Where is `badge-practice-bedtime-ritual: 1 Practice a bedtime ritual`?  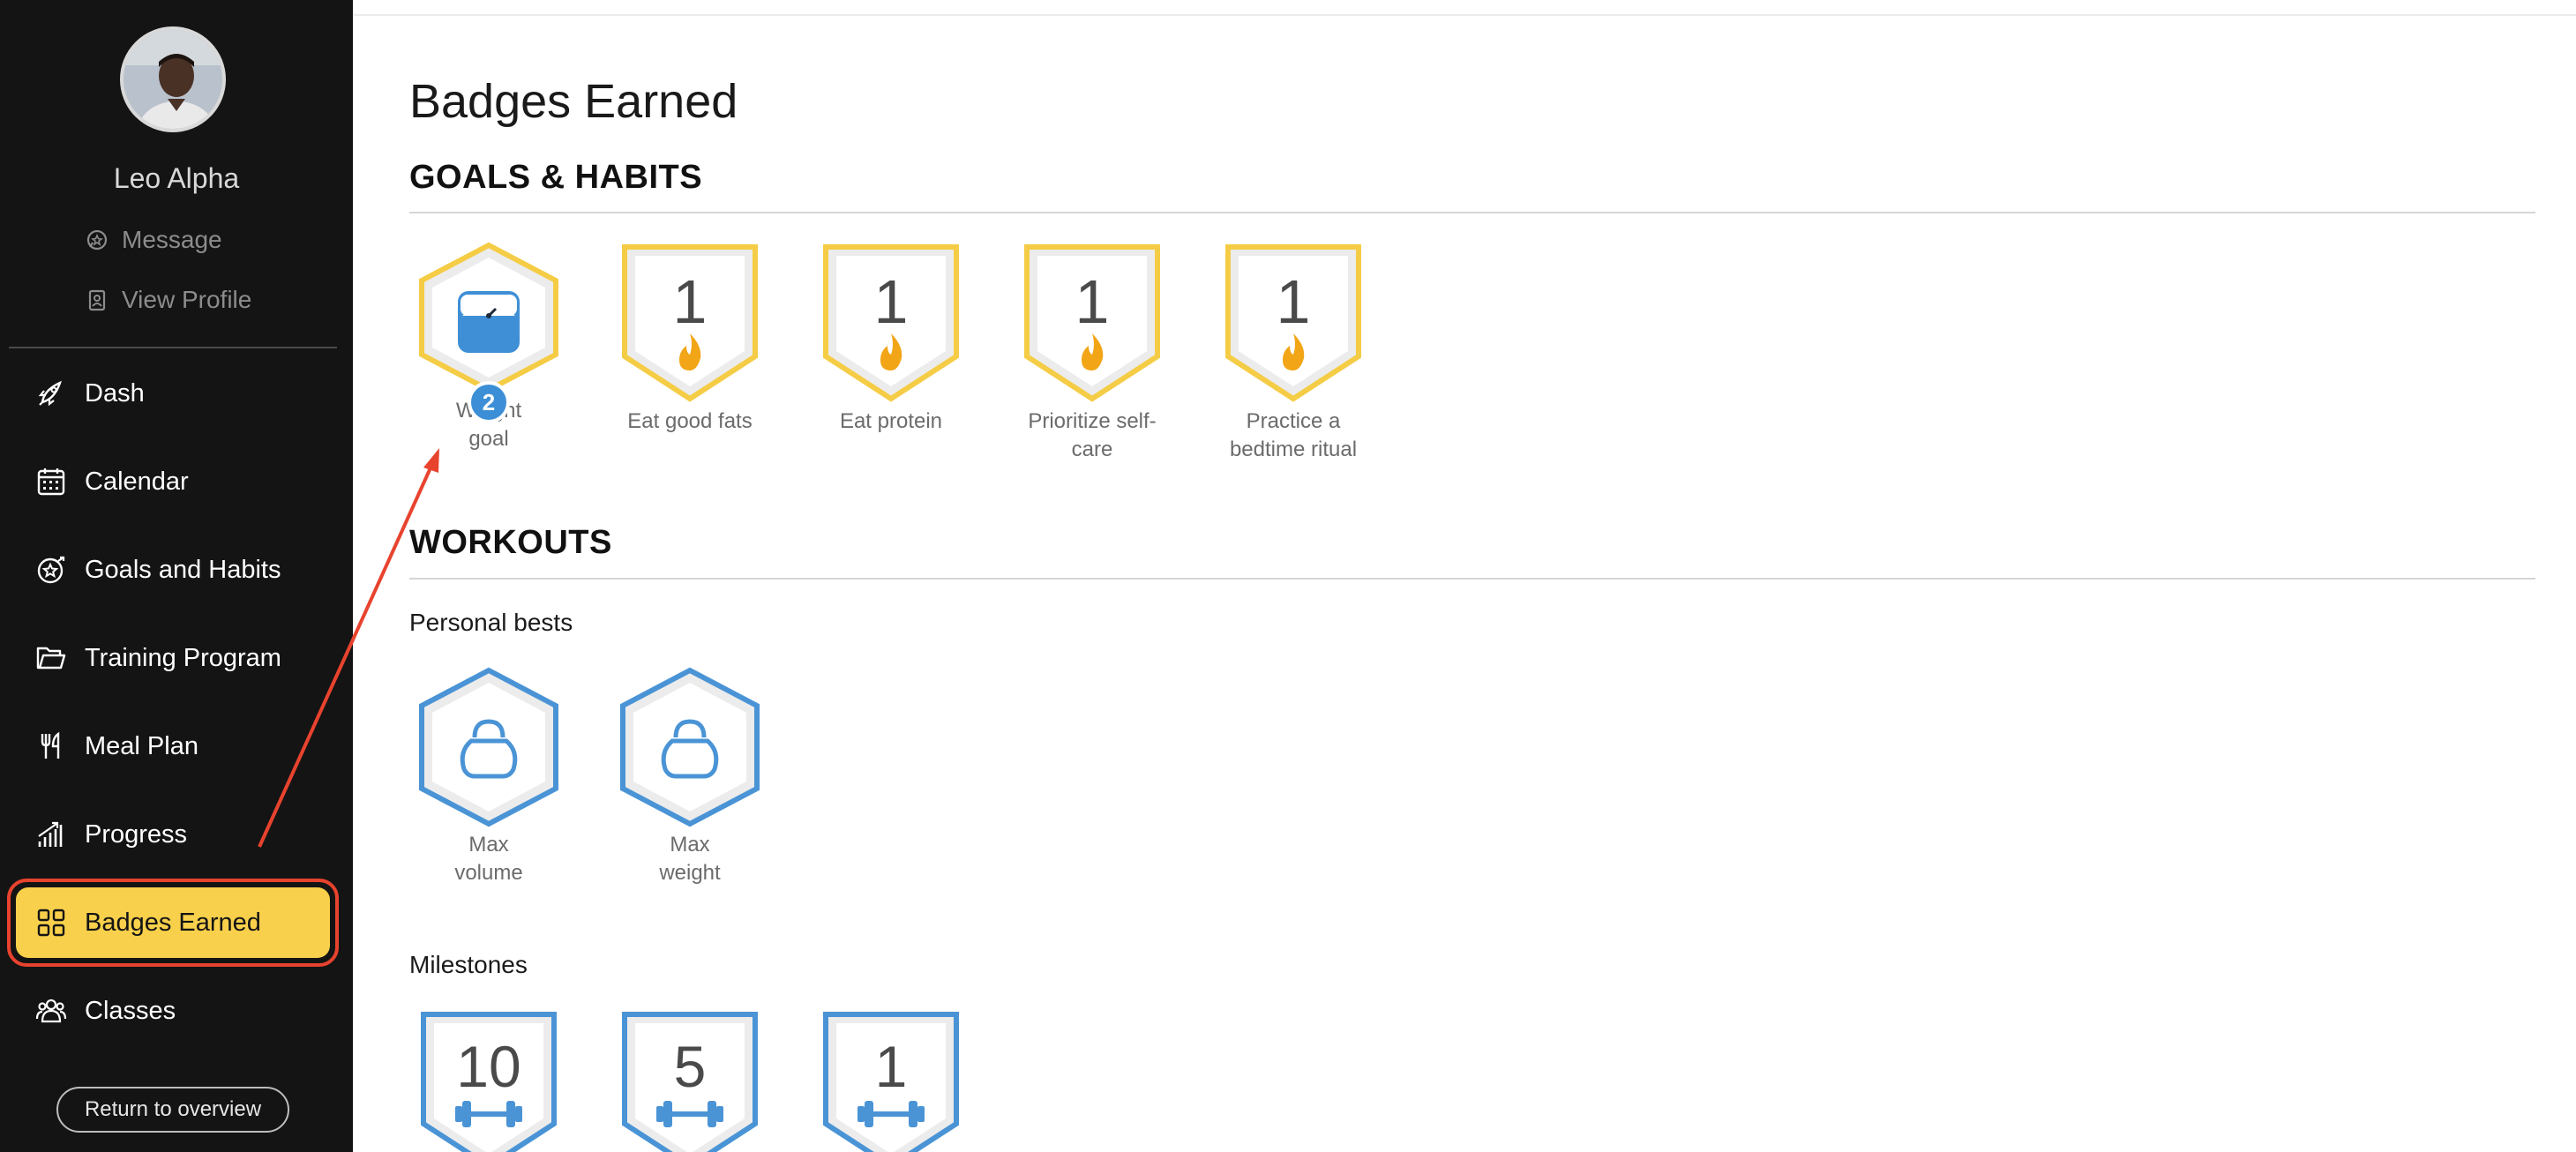
badge-practice-bedtime-ritual: 1 Practice a bedtime ritual is located at coordinates (1294, 353).